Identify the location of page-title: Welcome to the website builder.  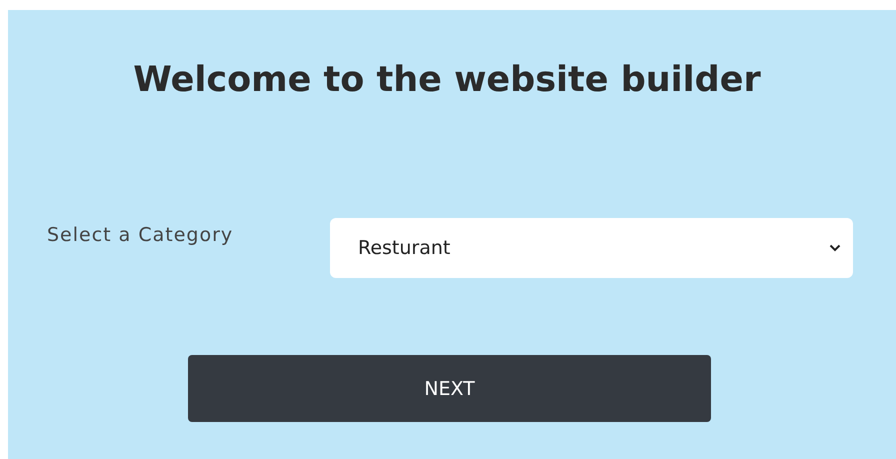
(447, 80).